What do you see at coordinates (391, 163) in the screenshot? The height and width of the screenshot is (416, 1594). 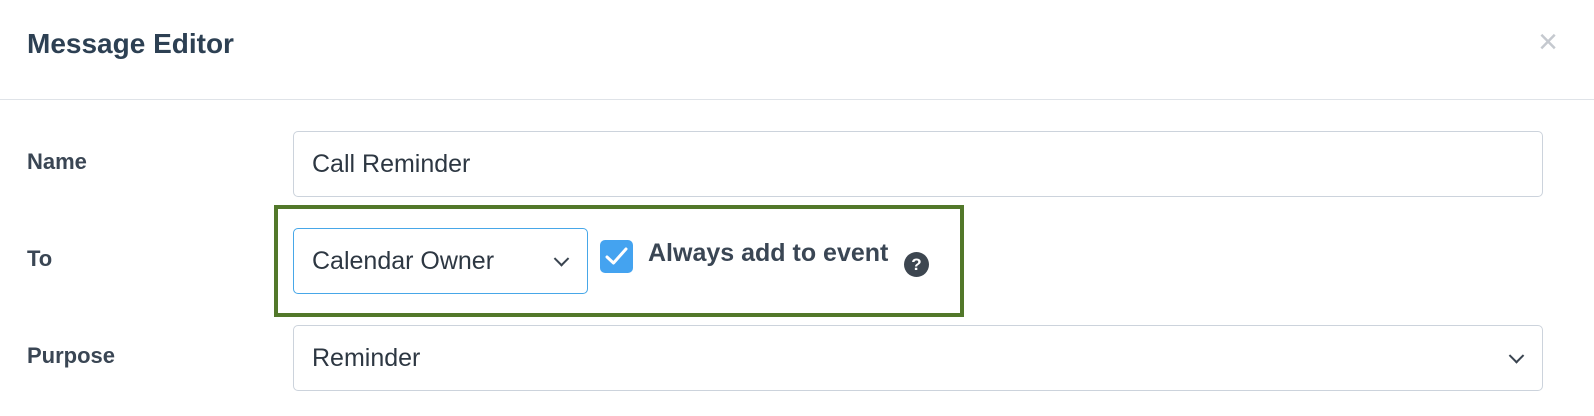 I see `name-input-value: Call Reminder` at bounding box center [391, 163].